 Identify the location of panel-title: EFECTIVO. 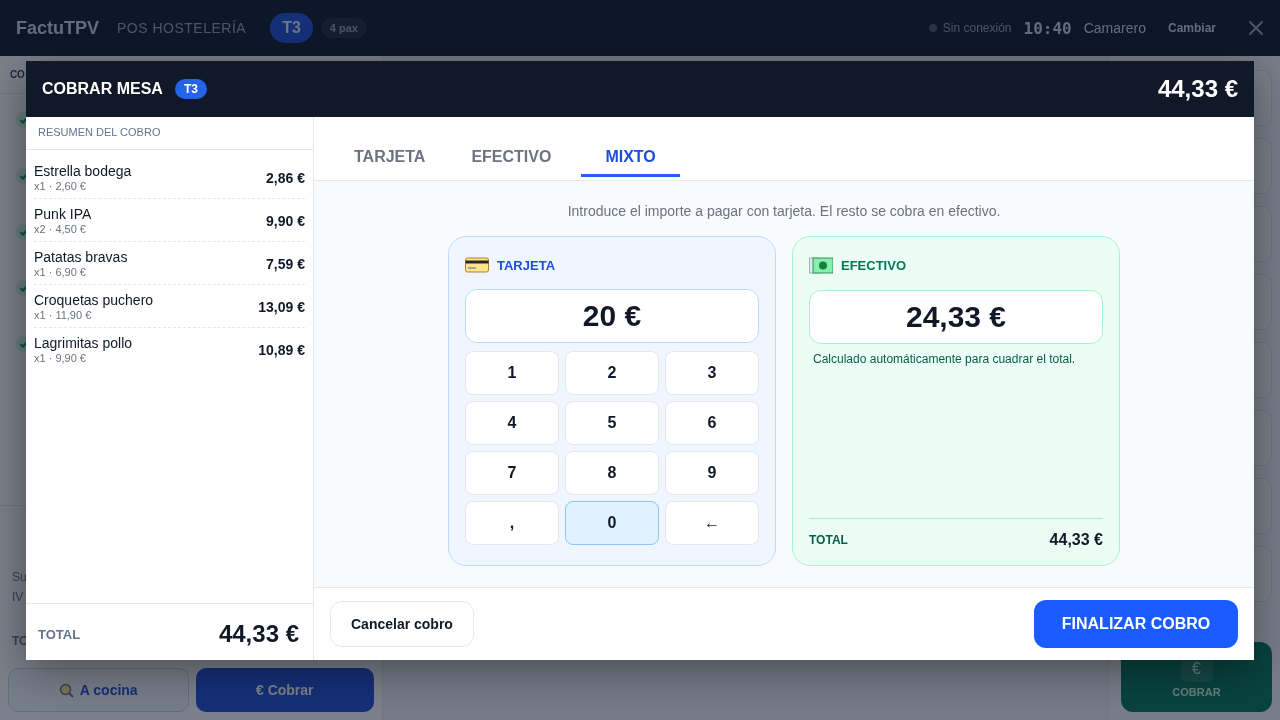
(873, 265).